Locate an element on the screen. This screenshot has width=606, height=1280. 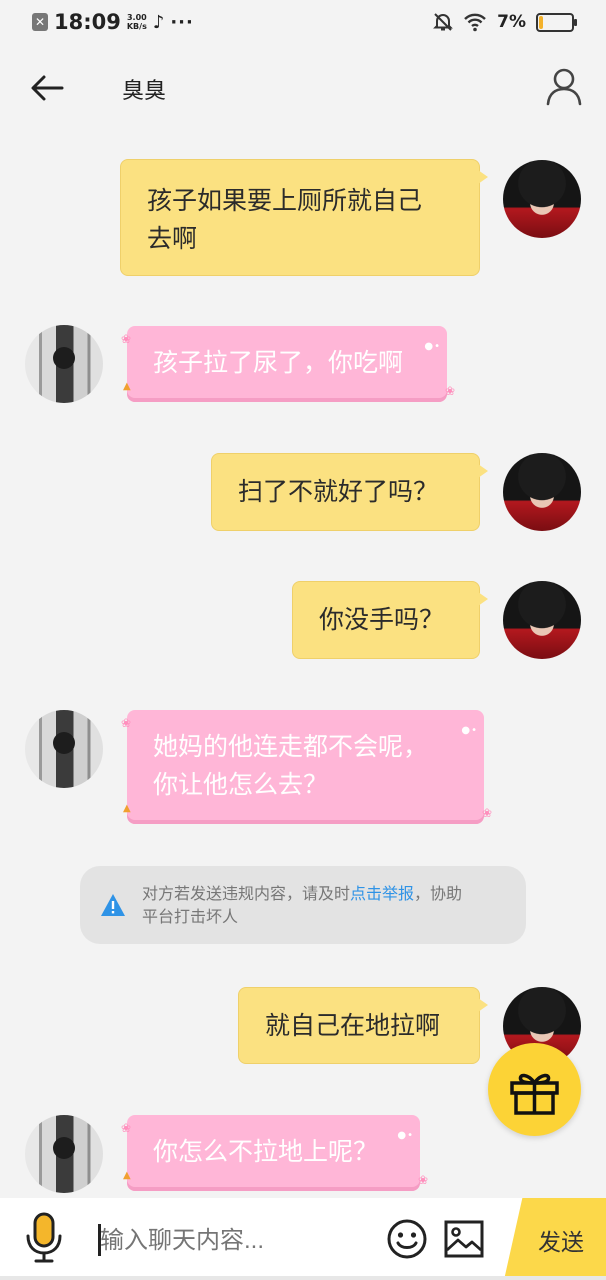
back-arrow-icon is located at coordinates (48, 88).